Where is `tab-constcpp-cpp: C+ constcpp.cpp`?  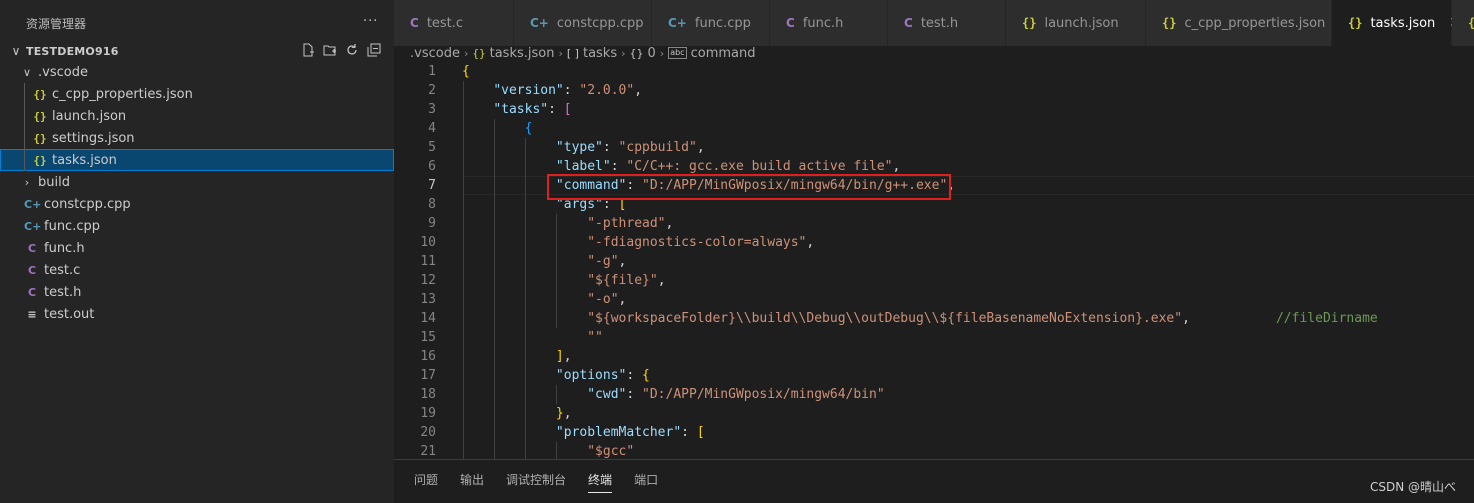
tab-constcpp-cpp: C+ constcpp.cpp is located at coordinates (583, 23).